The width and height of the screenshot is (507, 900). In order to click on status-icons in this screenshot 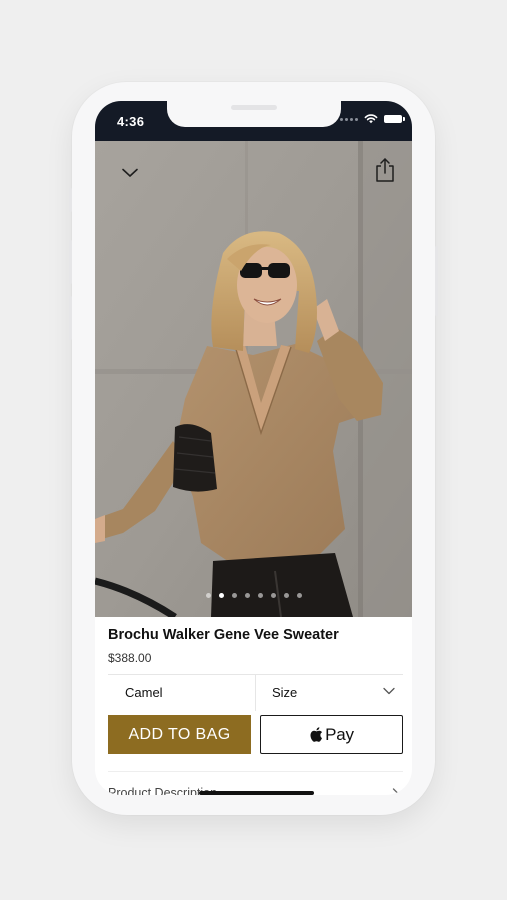, I will do `click(372, 119)`.